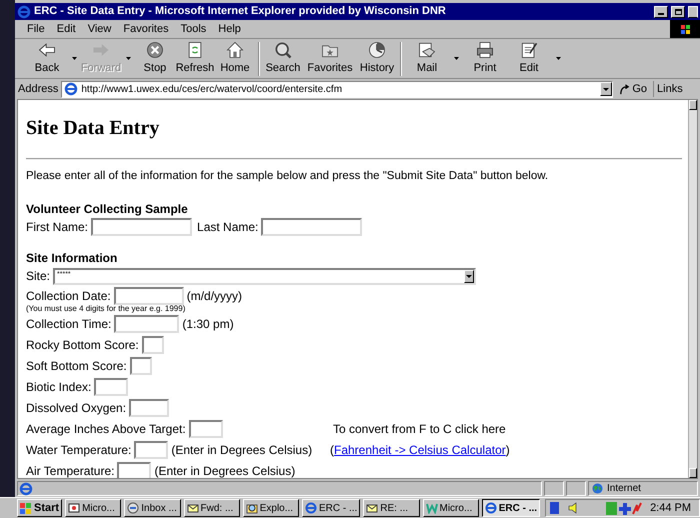  Describe the element at coordinates (193, 29) in the screenshot. I see `menu-item: Tools` at that location.